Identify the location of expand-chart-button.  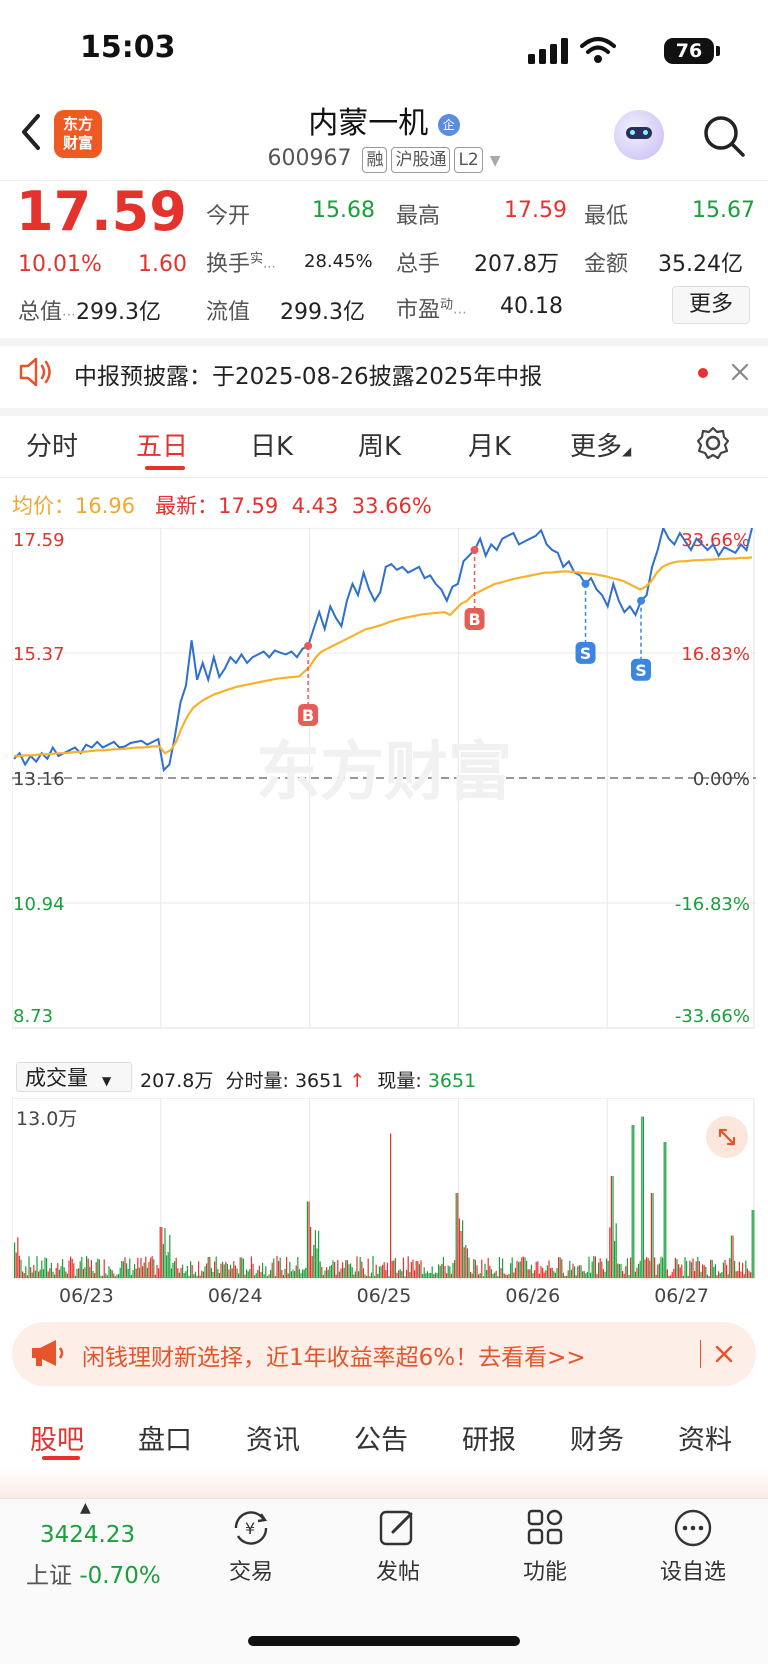
(727, 1137).